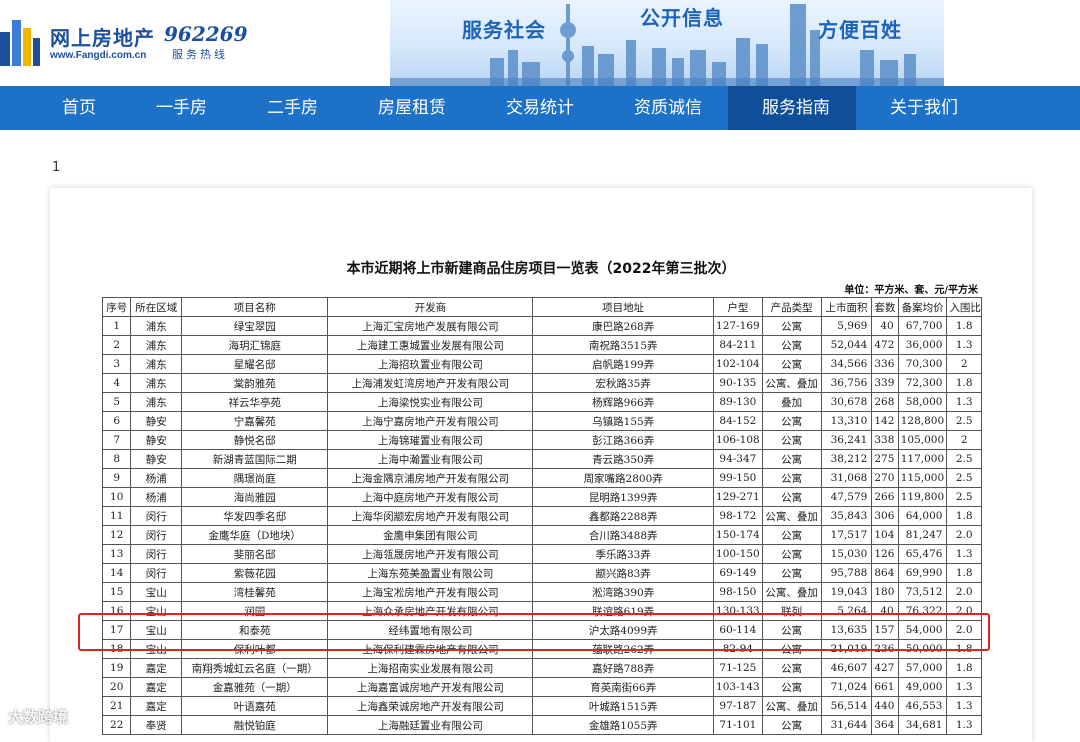 The image size is (1080, 742). Describe the element at coordinates (922, 687) in the screenshot. I see `table-cell: 49,000` at that location.